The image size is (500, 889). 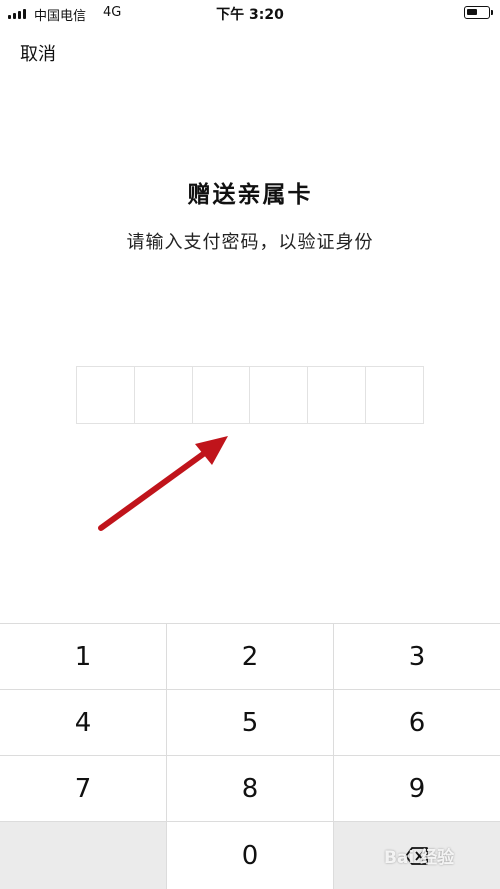 What do you see at coordinates (417, 789) in the screenshot?
I see `key-9: 9` at bounding box center [417, 789].